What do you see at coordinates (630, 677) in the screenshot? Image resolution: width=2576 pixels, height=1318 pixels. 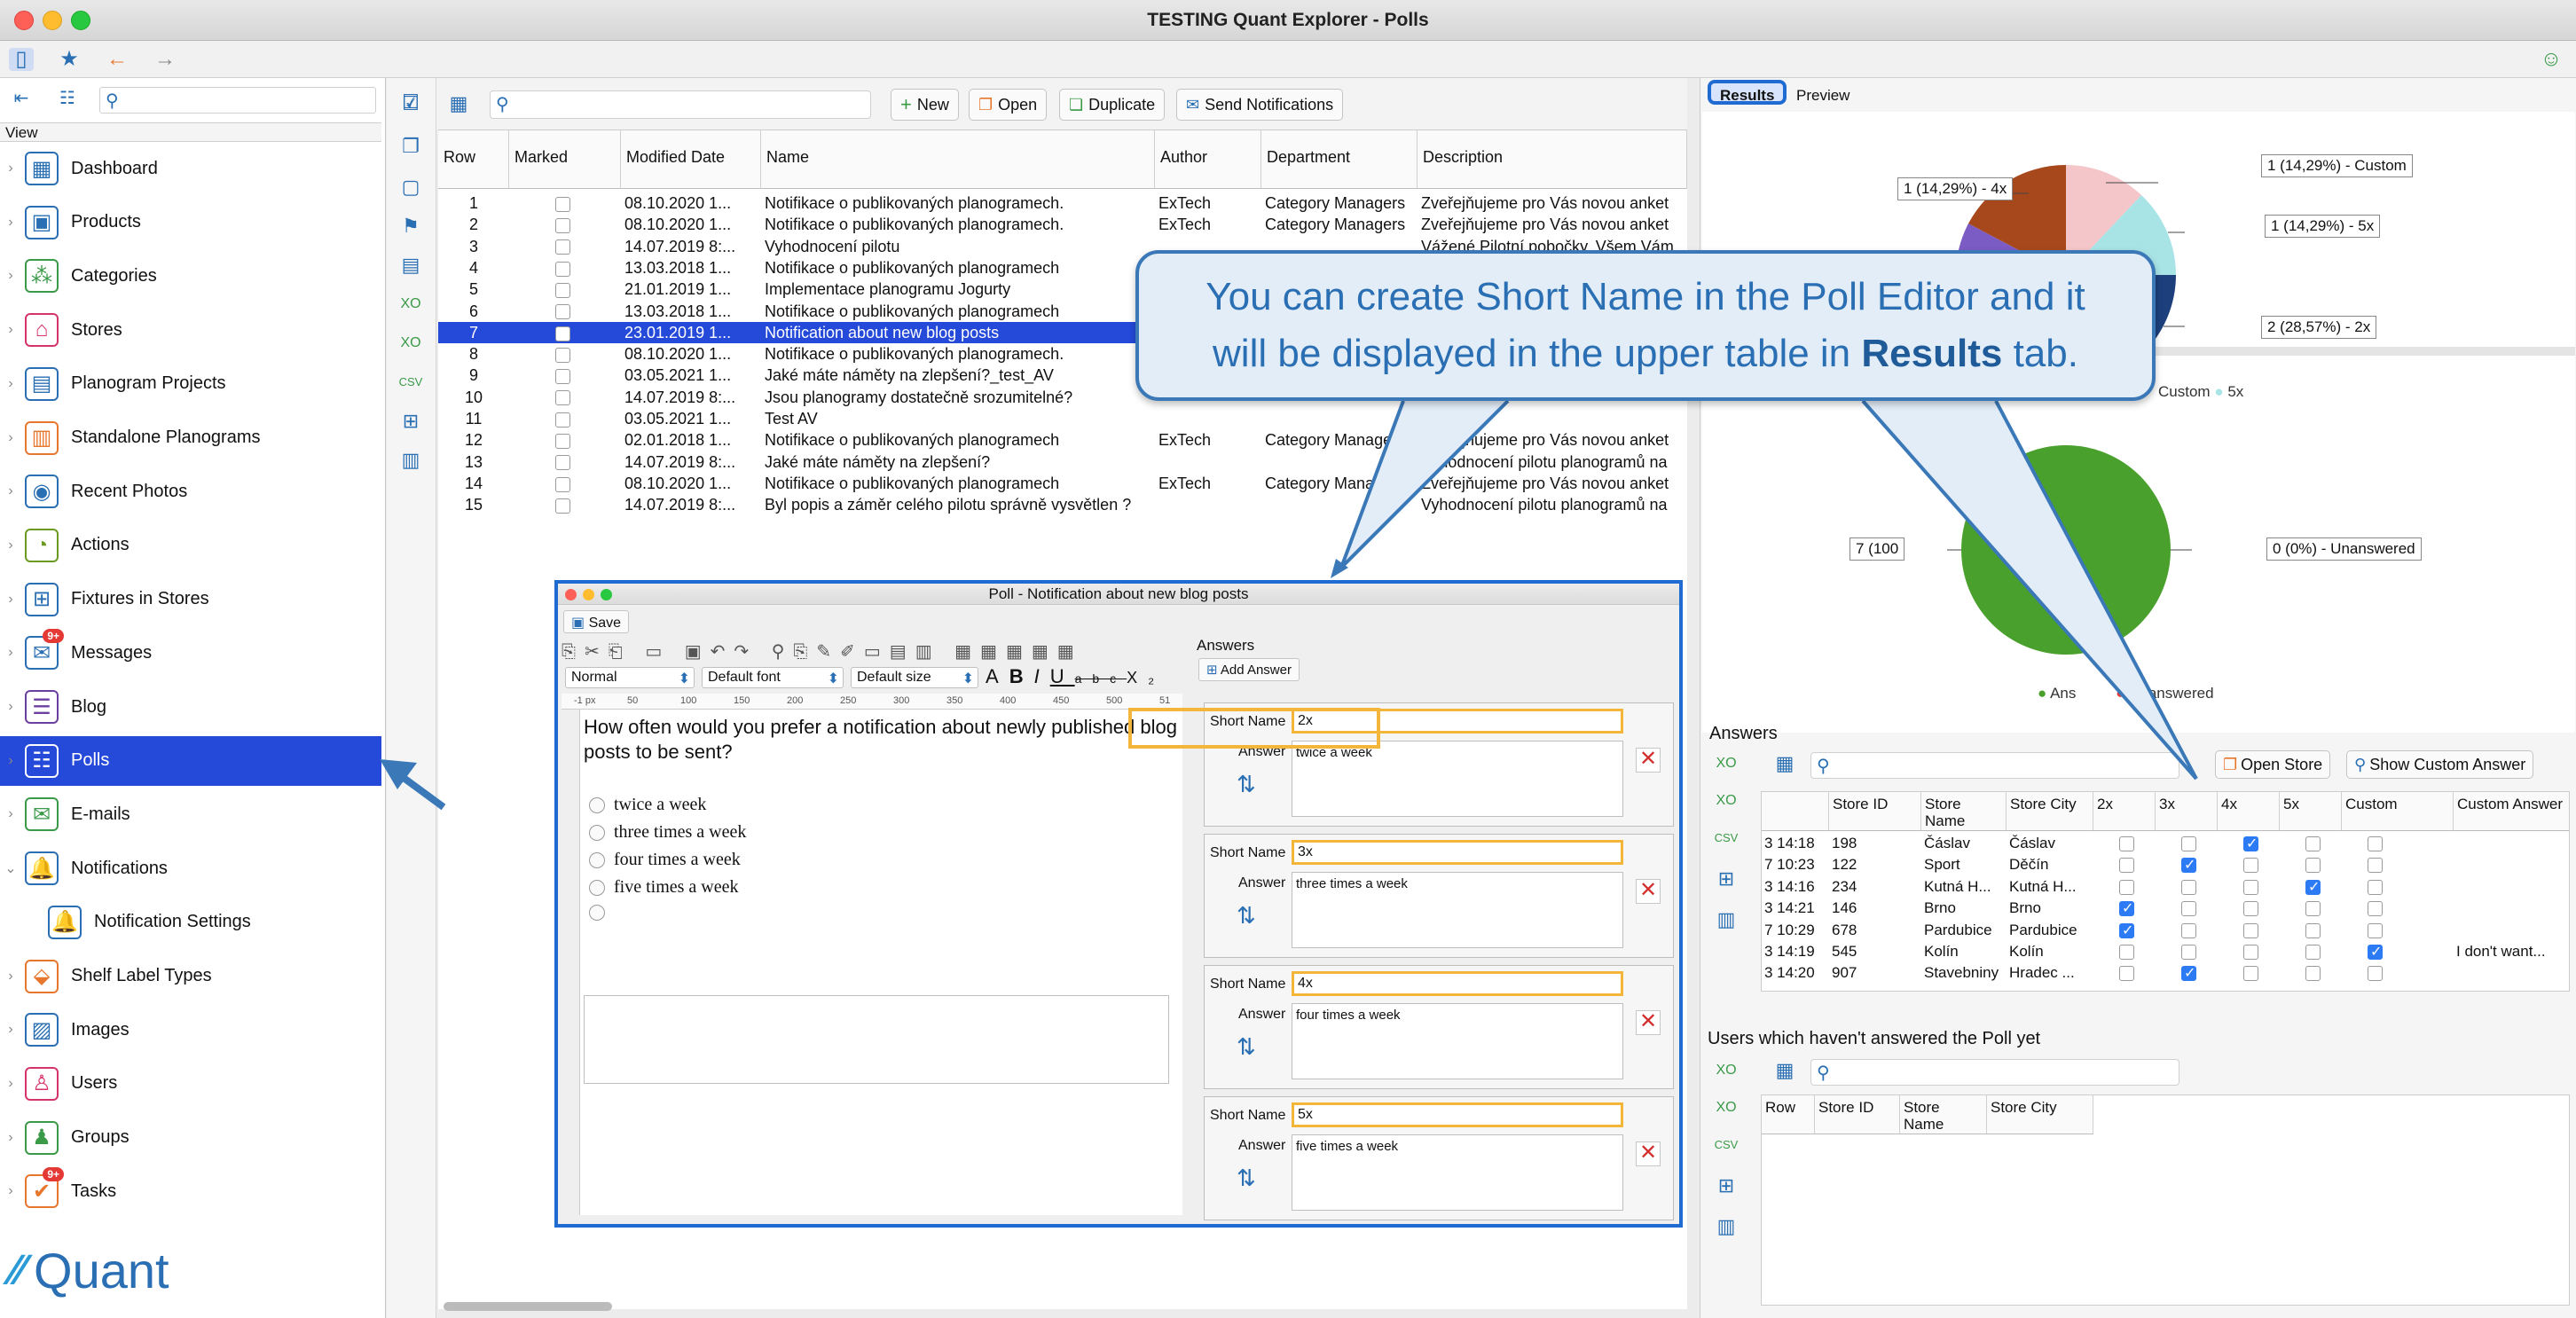 I see `style-select: Normal ⬍` at bounding box center [630, 677].